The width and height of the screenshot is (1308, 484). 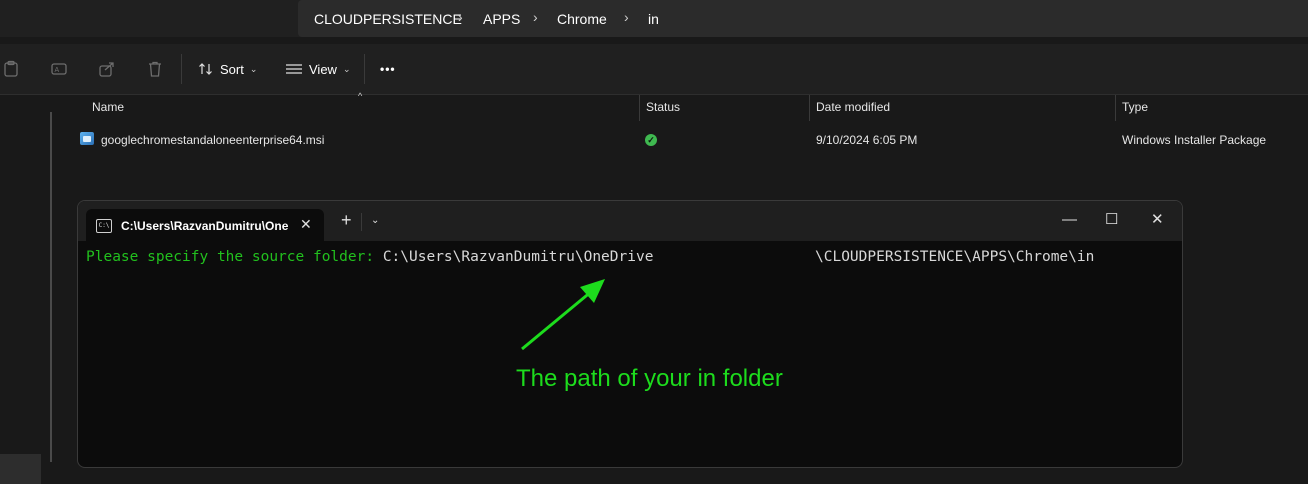 What do you see at coordinates (388, 69) in the screenshot?
I see `see-more-button: •••` at bounding box center [388, 69].